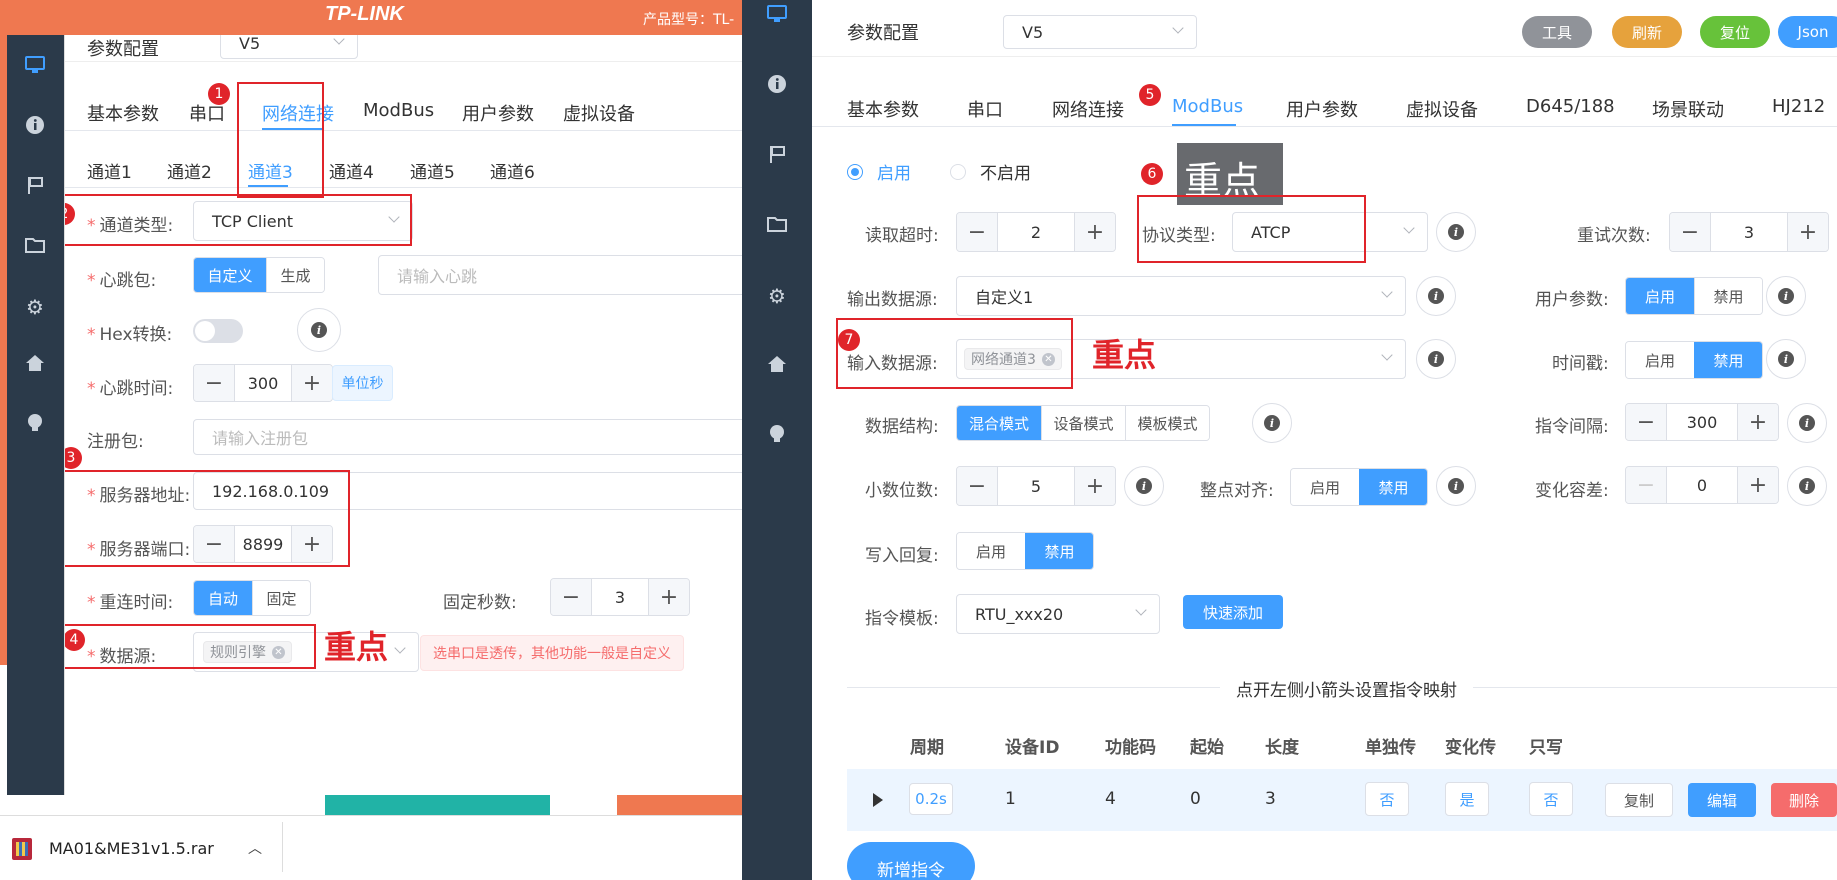  I want to click on align-toggle: 启用 禁用, so click(1359, 487).